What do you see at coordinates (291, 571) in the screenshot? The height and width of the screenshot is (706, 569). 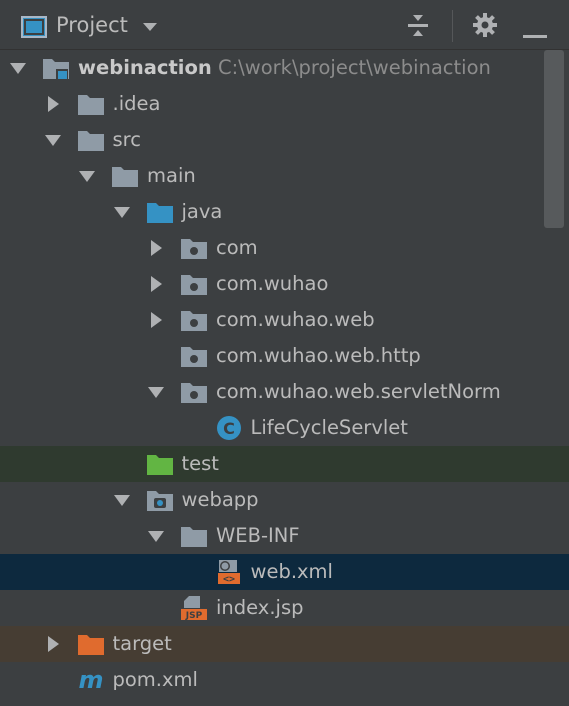 I see `tree-label: web.xml` at bounding box center [291, 571].